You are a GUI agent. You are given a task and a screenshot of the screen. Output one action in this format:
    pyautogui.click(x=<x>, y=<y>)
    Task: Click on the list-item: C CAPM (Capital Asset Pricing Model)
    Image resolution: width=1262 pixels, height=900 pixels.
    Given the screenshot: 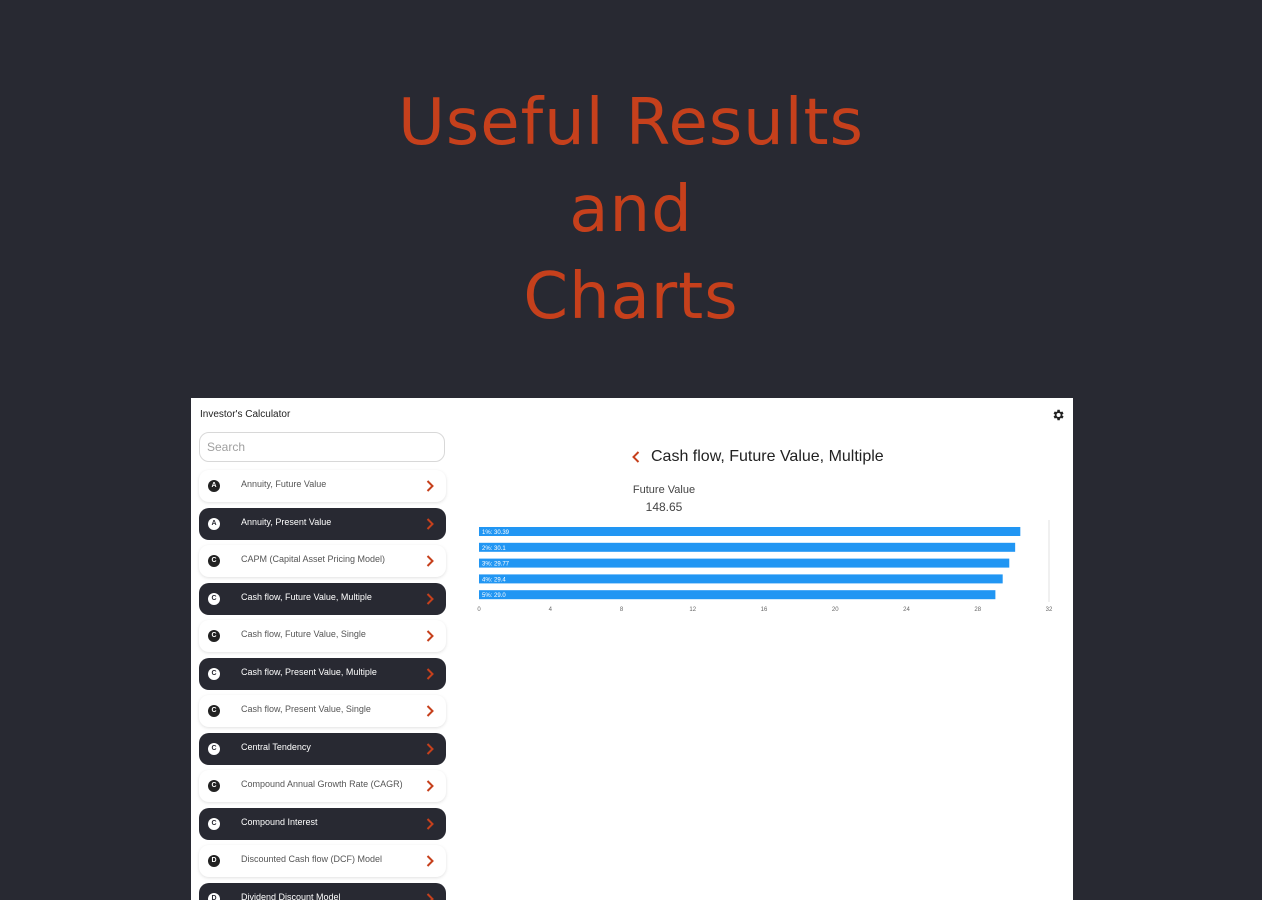 What is the action you would take?
    pyautogui.click(x=322, y=561)
    